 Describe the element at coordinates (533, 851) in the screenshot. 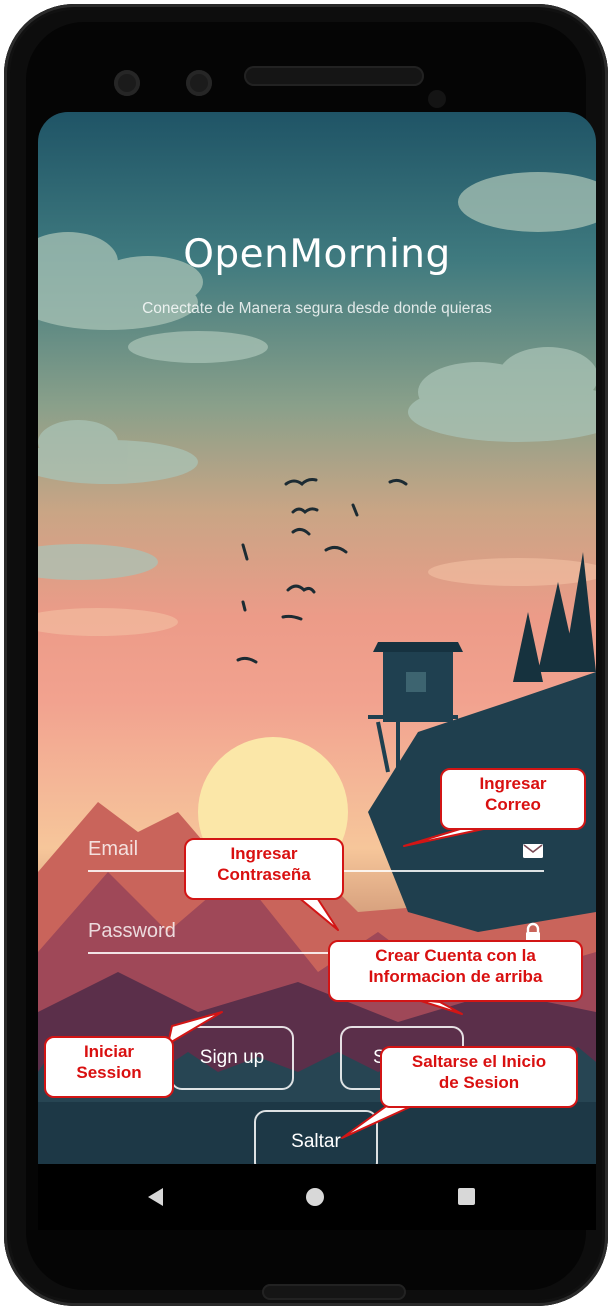

I see `envelope-icon` at that location.